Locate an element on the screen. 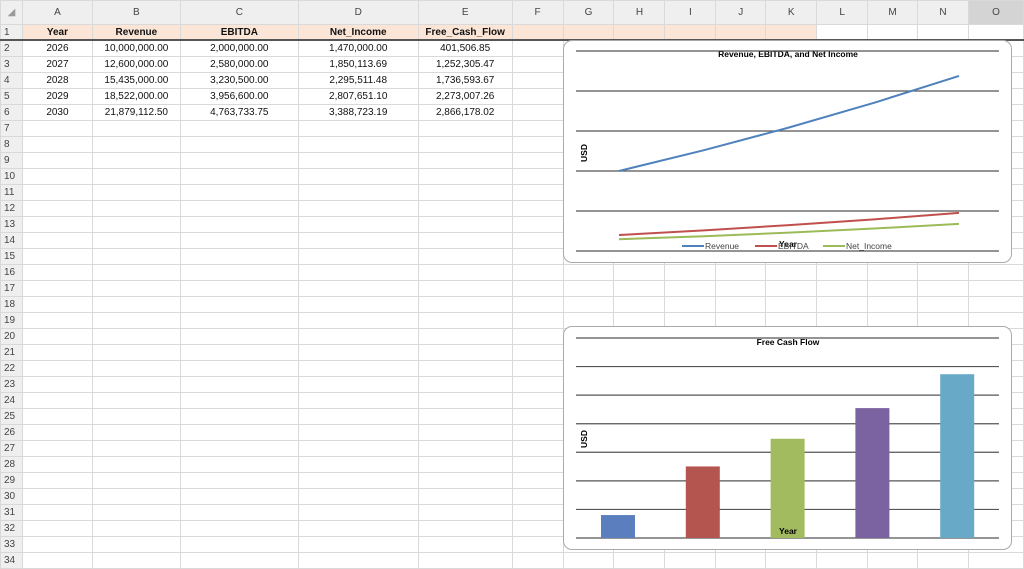 The width and height of the screenshot is (1024, 569). cell-J18 is located at coordinates (741, 304).